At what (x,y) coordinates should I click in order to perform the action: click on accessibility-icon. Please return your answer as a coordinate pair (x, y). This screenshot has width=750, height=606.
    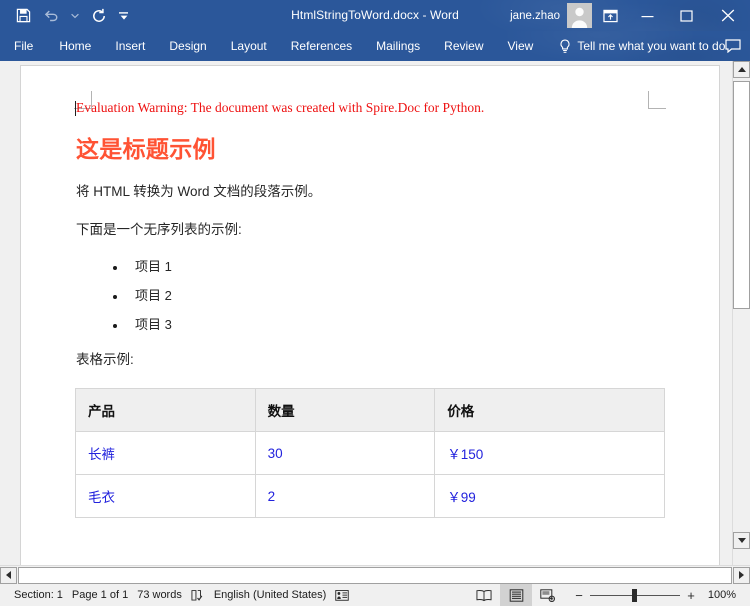
    Looking at the image, I should click on (346, 595).